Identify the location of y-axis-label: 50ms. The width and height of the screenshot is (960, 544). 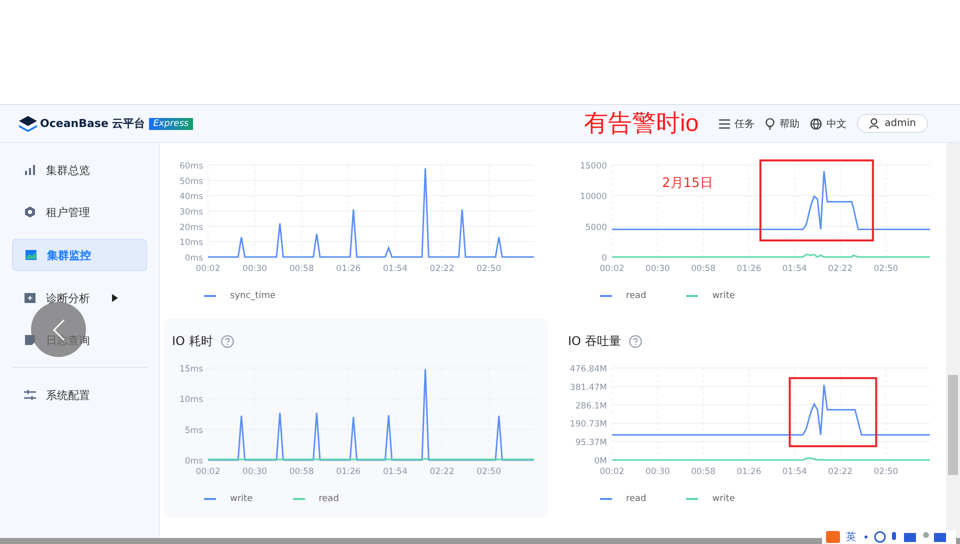
(191, 181).